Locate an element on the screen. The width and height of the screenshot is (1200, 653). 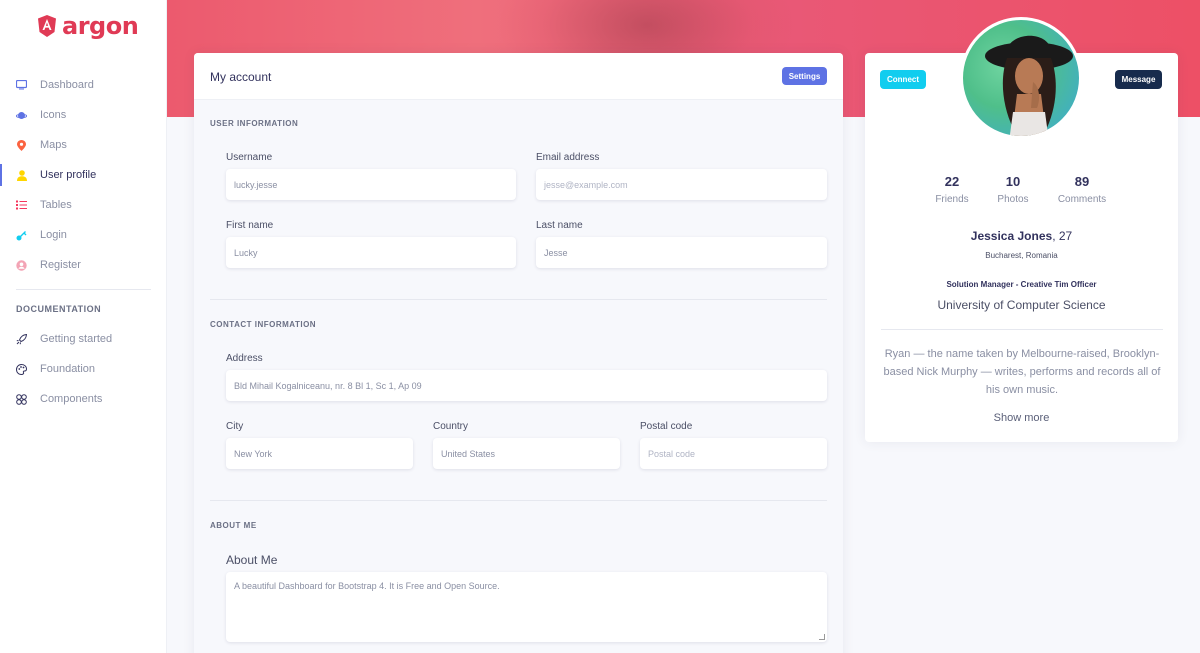
sidebar-item-label: Register is located at coordinates (60, 265).